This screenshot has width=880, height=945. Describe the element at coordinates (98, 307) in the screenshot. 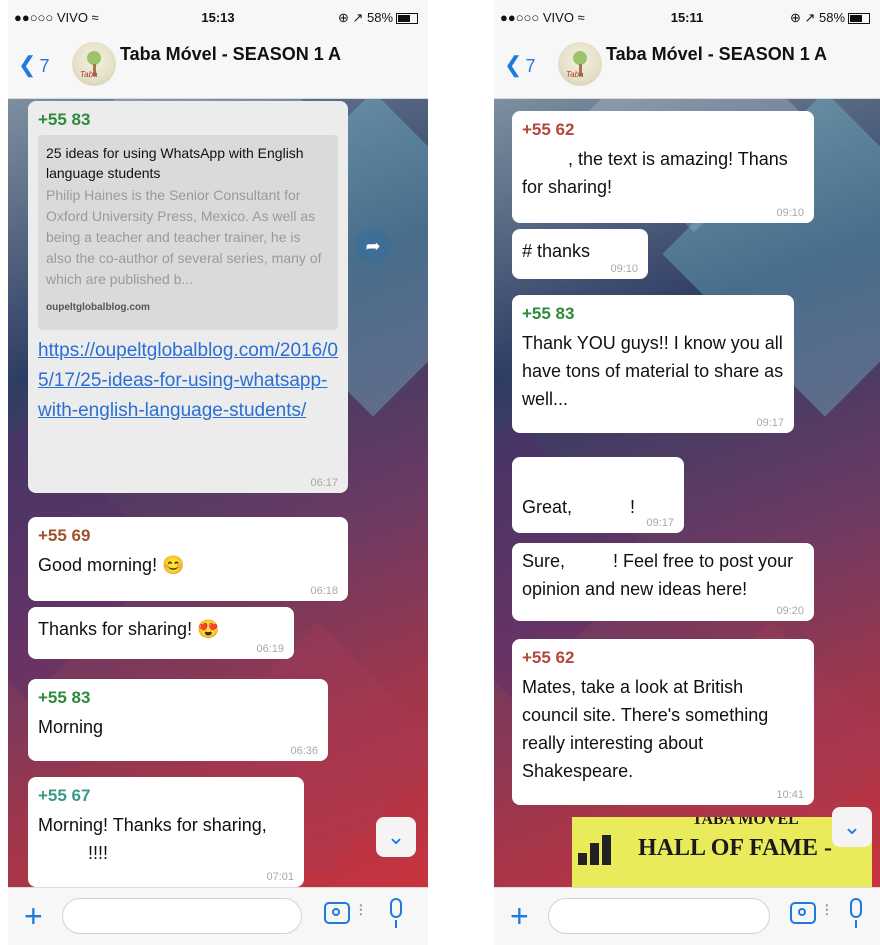

I see `preview-site: oupeltglobalblog.com` at that location.